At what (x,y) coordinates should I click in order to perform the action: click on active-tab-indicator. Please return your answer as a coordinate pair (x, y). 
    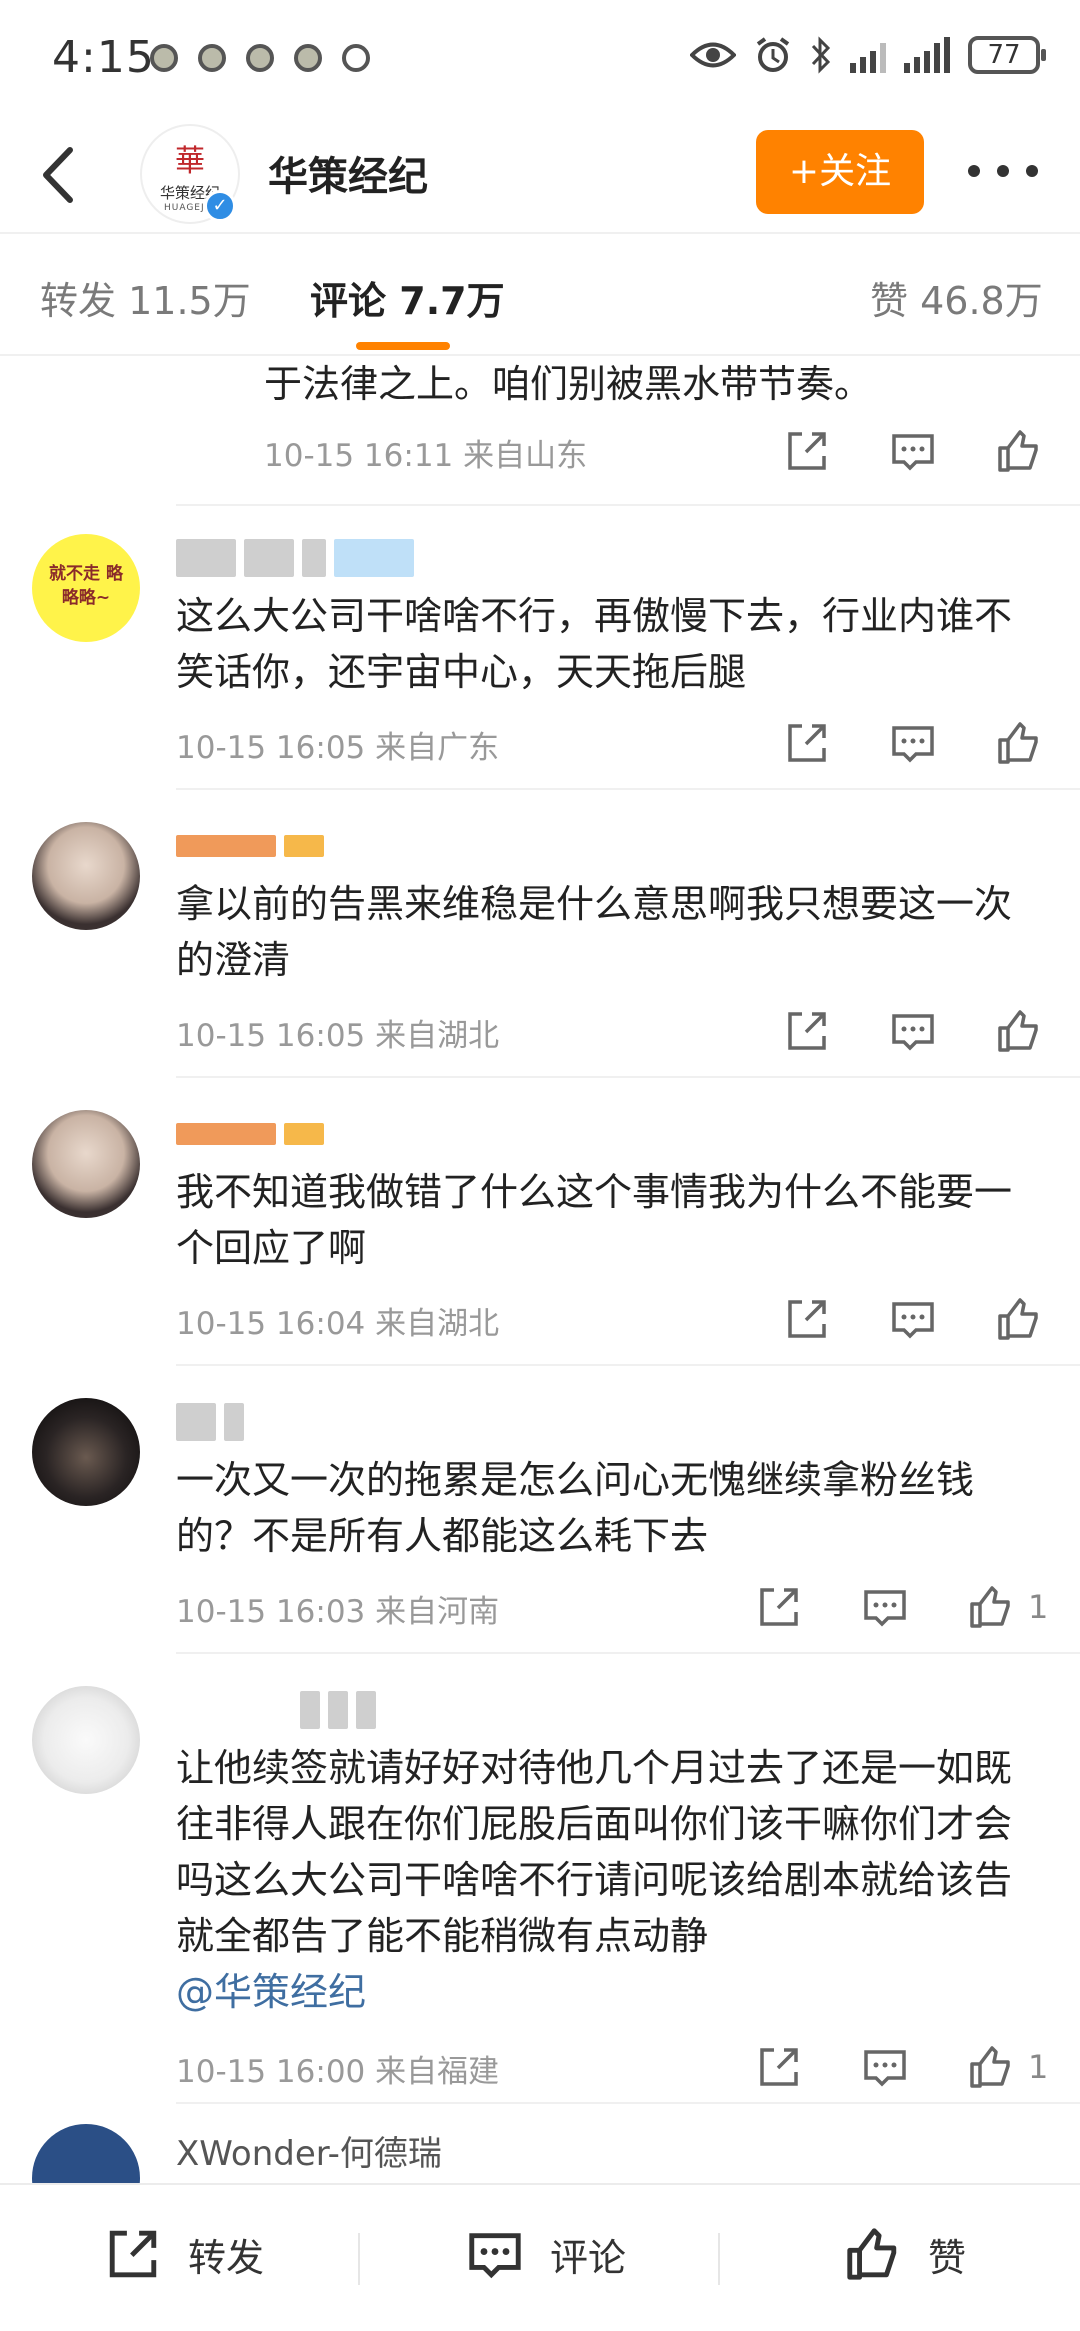
    Looking at the image, I should click on (403, 346).